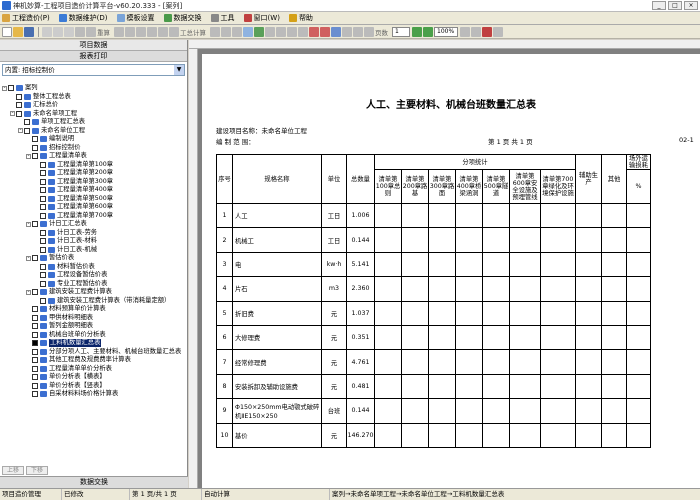 This screenshot has width=700, height=500. Describe the element at coordinates (314, 31) in the screenshot. I see `print-icon` at that location.